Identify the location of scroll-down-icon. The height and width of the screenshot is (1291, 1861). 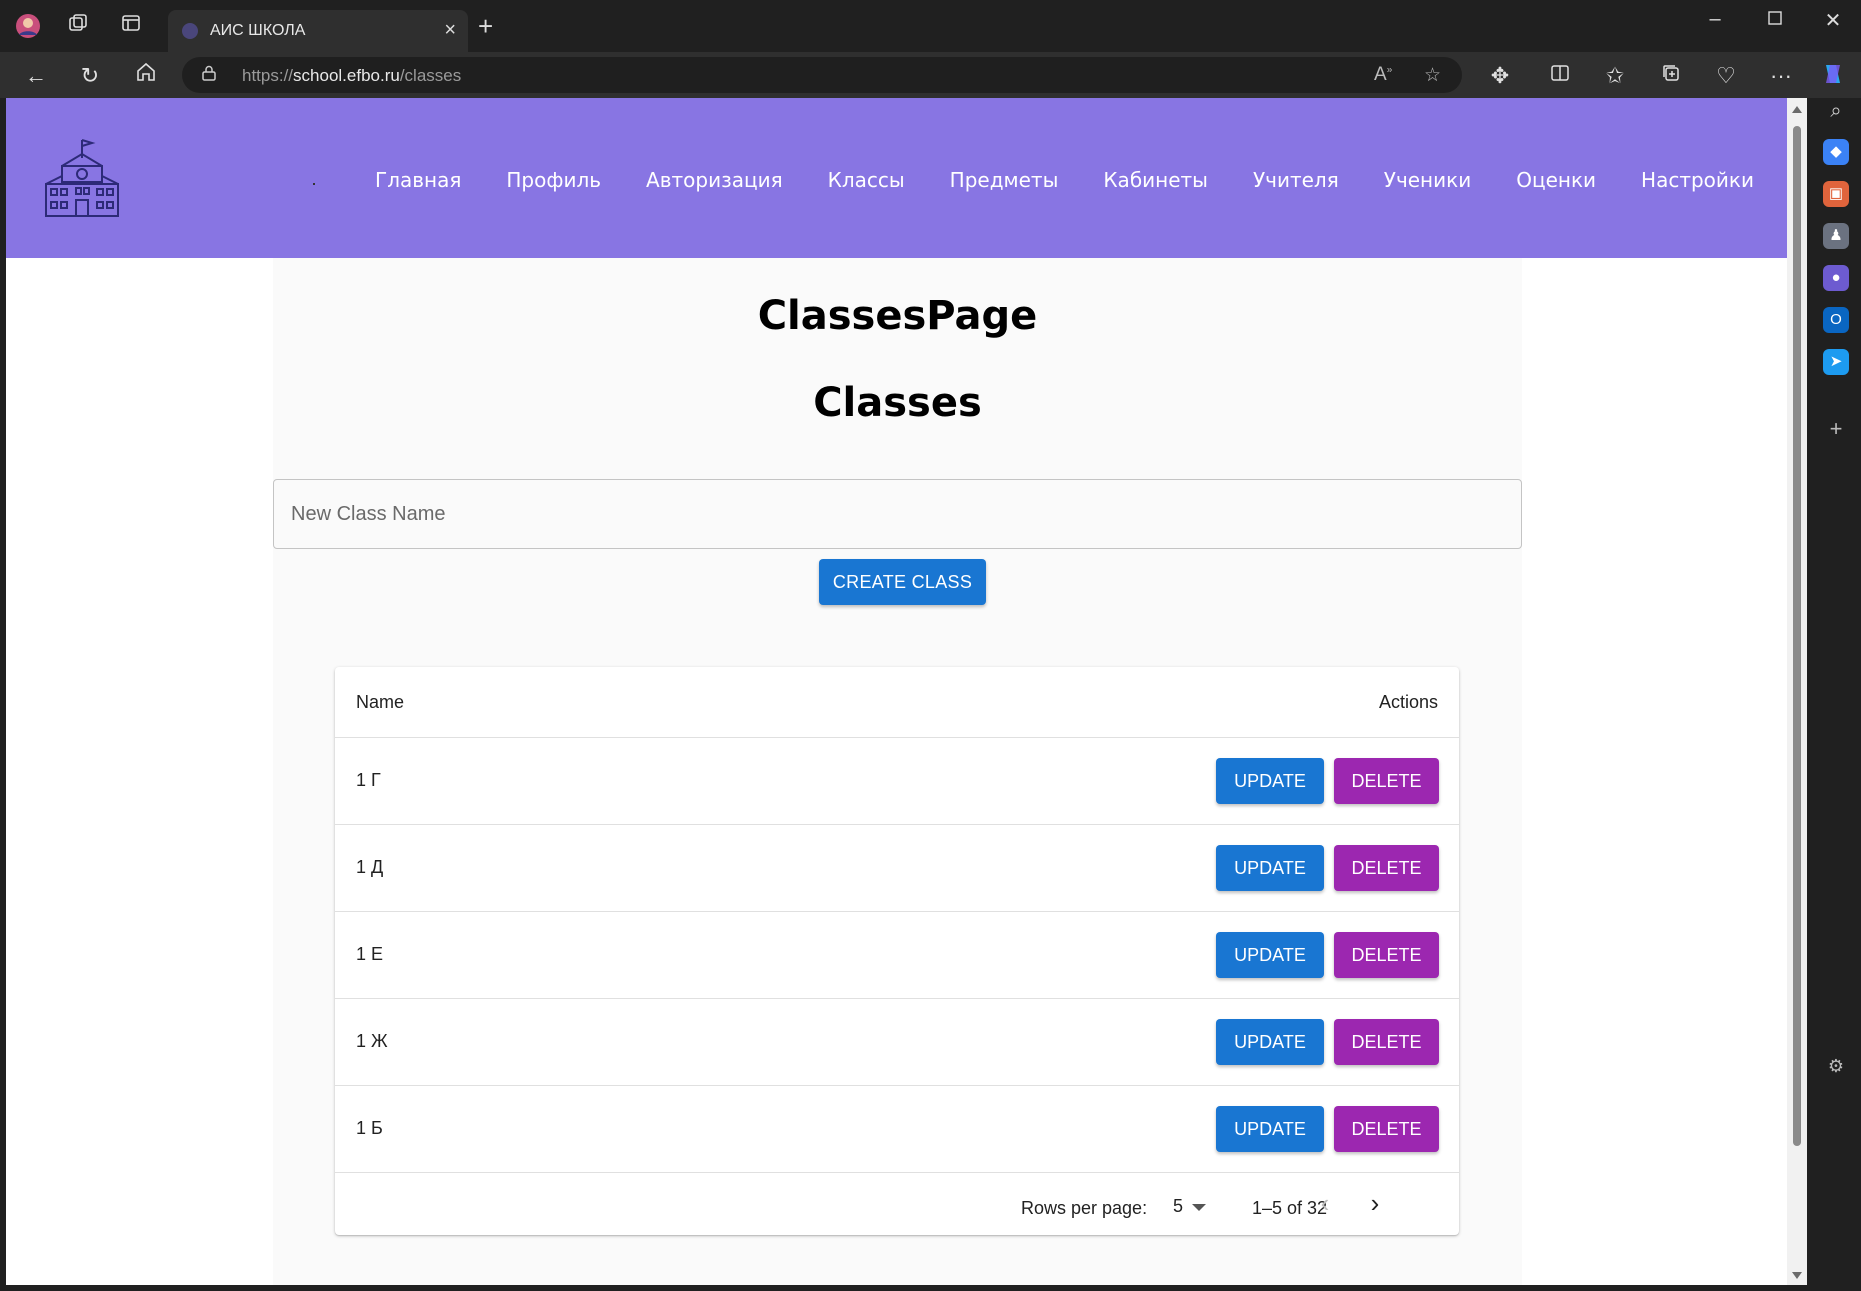
(1797, 1275).